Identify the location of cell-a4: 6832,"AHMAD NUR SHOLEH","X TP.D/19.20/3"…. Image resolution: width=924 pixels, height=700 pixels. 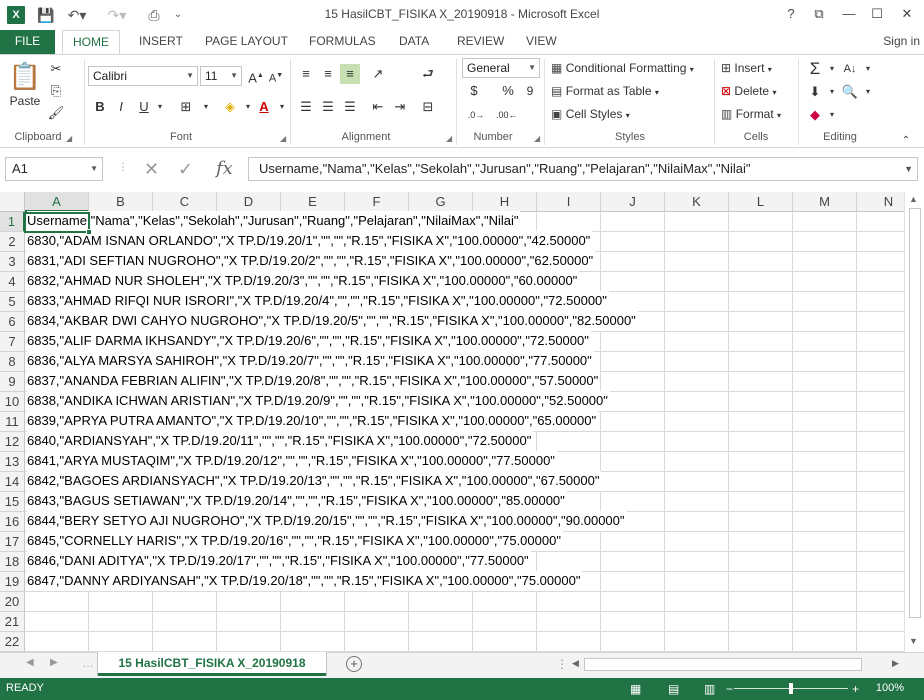
(303, 281).